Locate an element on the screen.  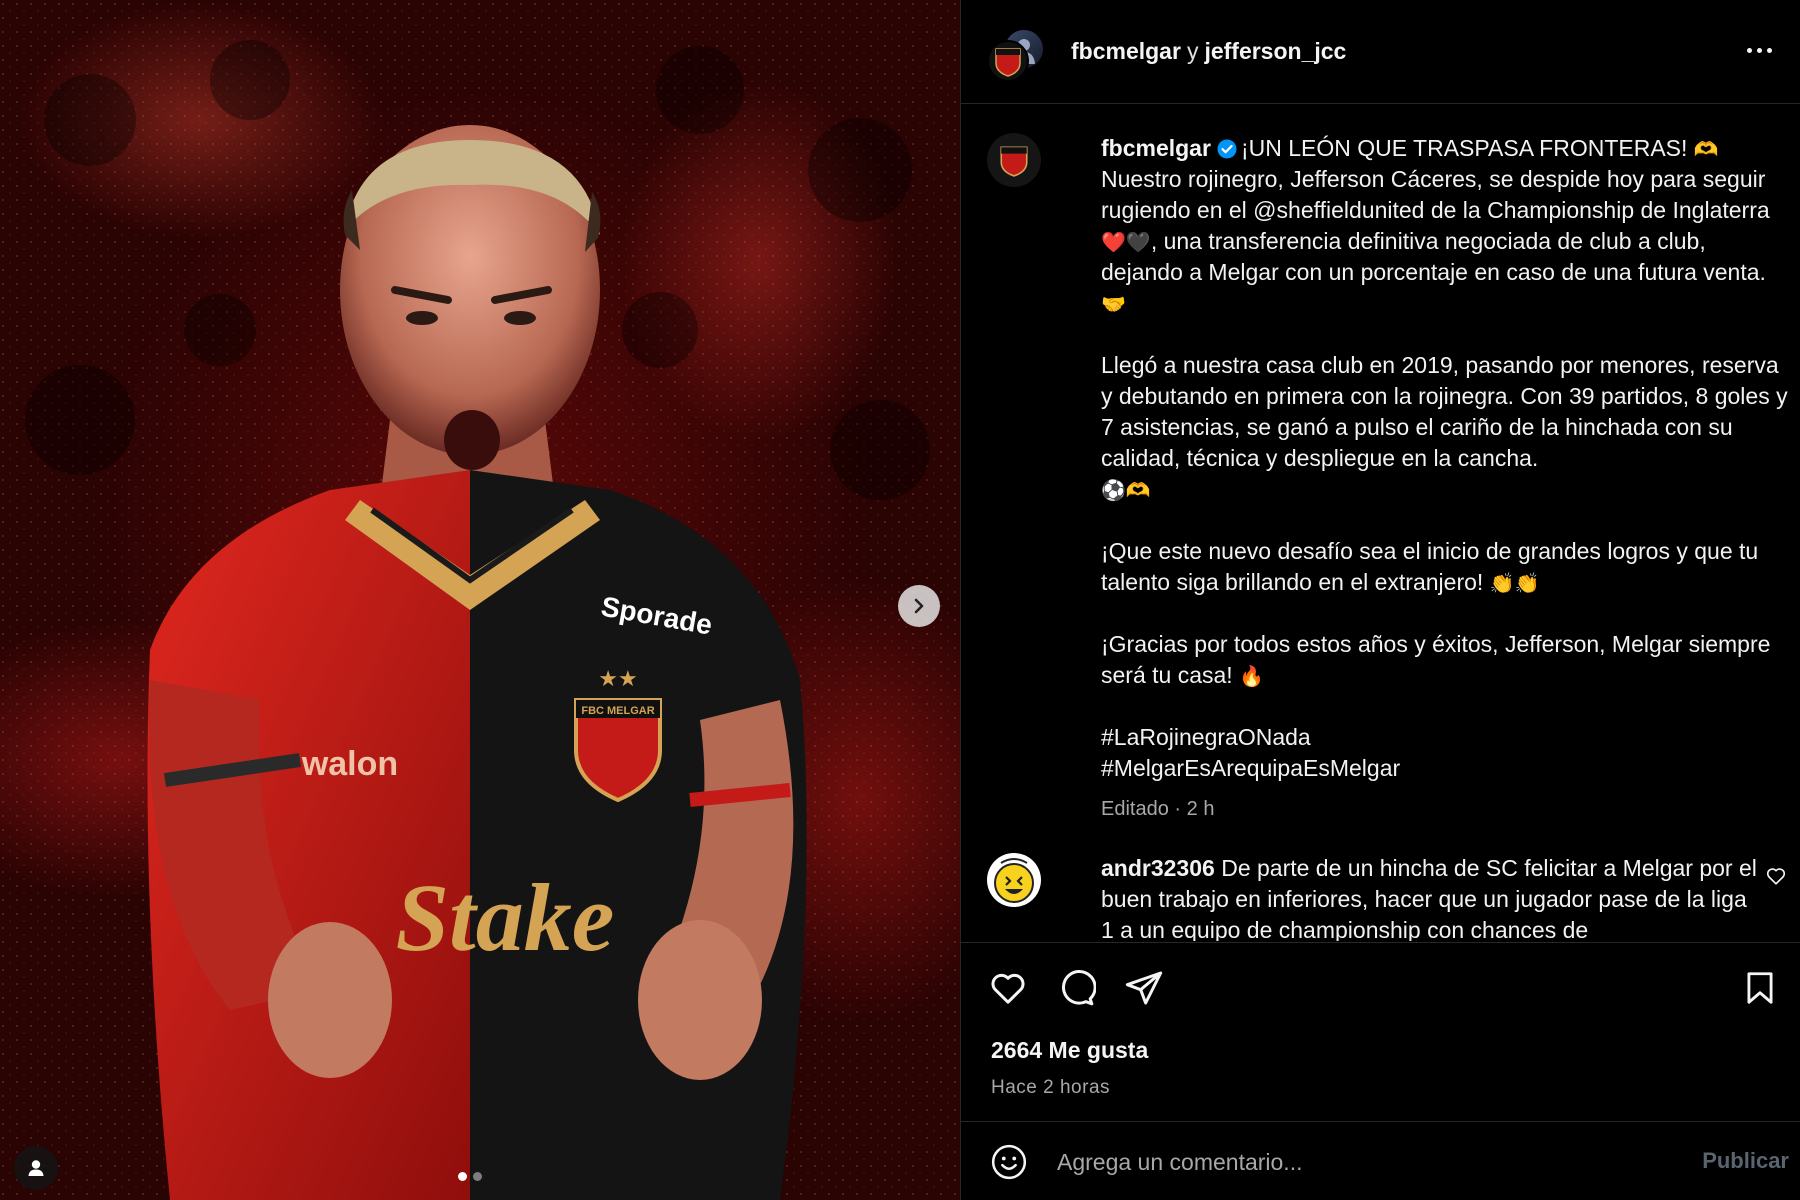
caption-username: fbcmelgar is located at coordinates (1156, 148).